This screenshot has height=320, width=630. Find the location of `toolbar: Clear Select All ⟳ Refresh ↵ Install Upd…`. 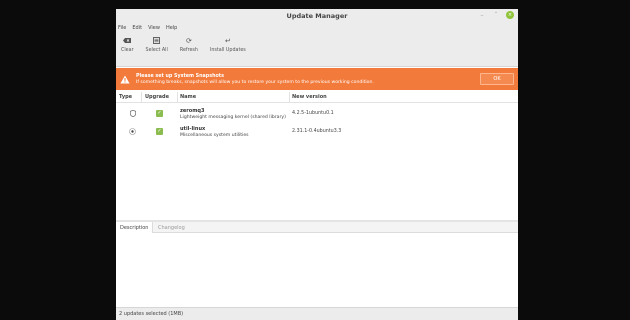

toolbar: Clear Select All ⟳ Refresh ↵ Install Upd… is located at coordinates (317, 50).